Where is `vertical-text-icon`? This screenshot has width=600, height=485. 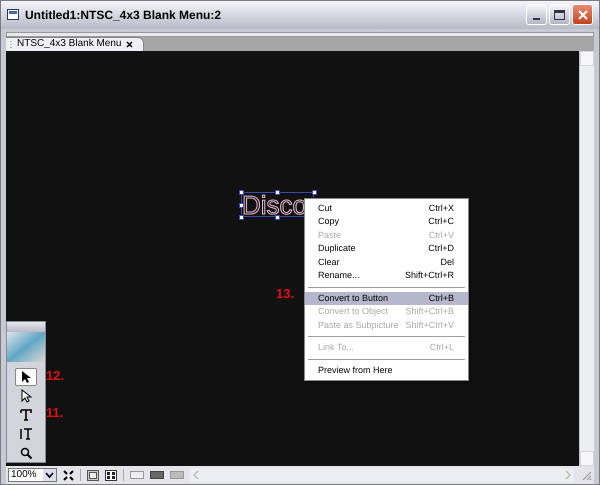 vertical-text-icon is located at coordinates (26, 433).